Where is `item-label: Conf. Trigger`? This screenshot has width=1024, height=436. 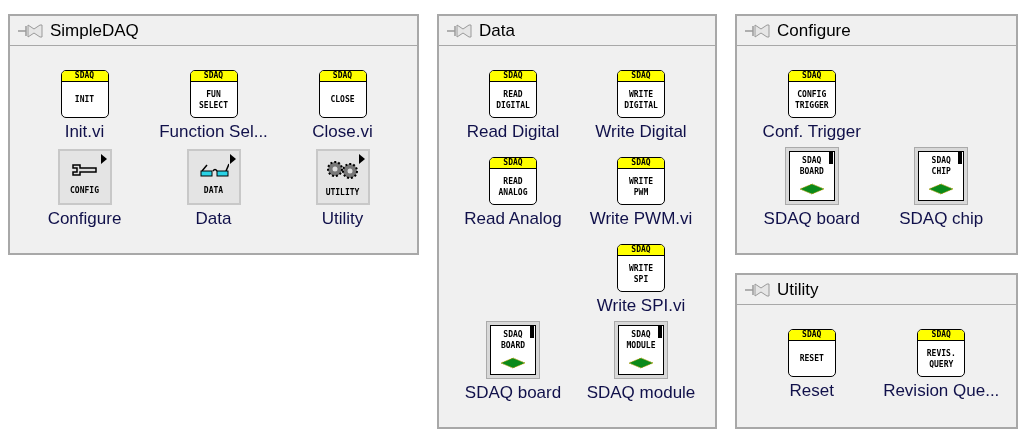
item-label: Conf. Trigger is located at coordinates (811, 132).